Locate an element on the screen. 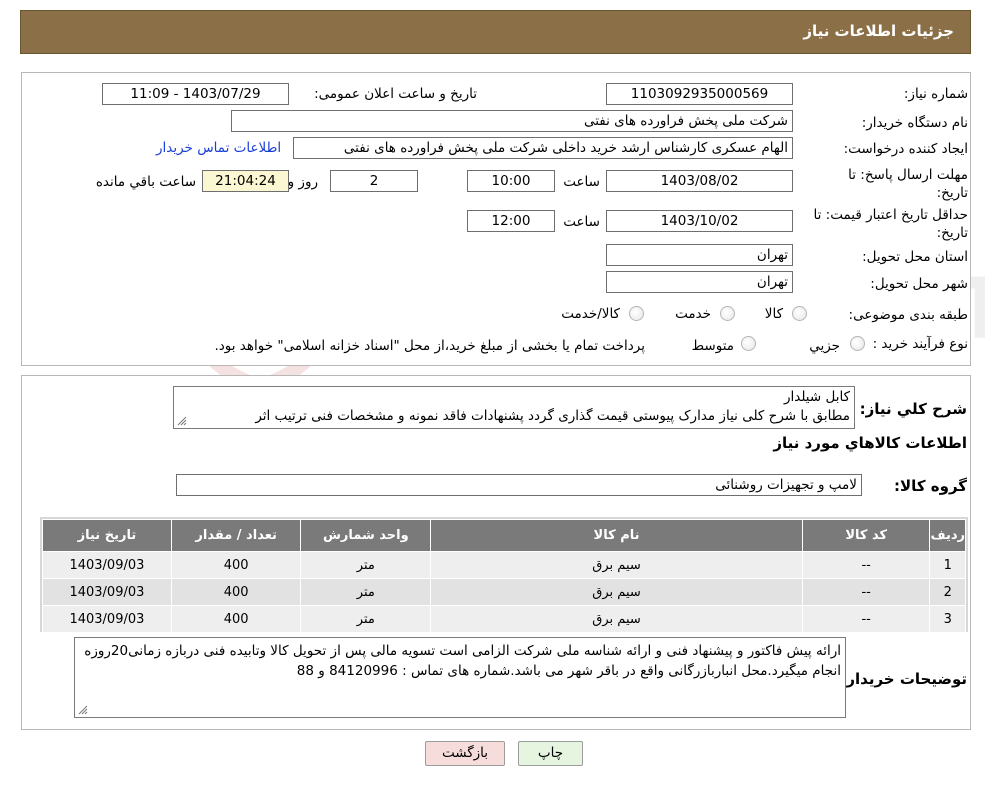  category-goods-label: کالا is located at coordinates (773, 314).